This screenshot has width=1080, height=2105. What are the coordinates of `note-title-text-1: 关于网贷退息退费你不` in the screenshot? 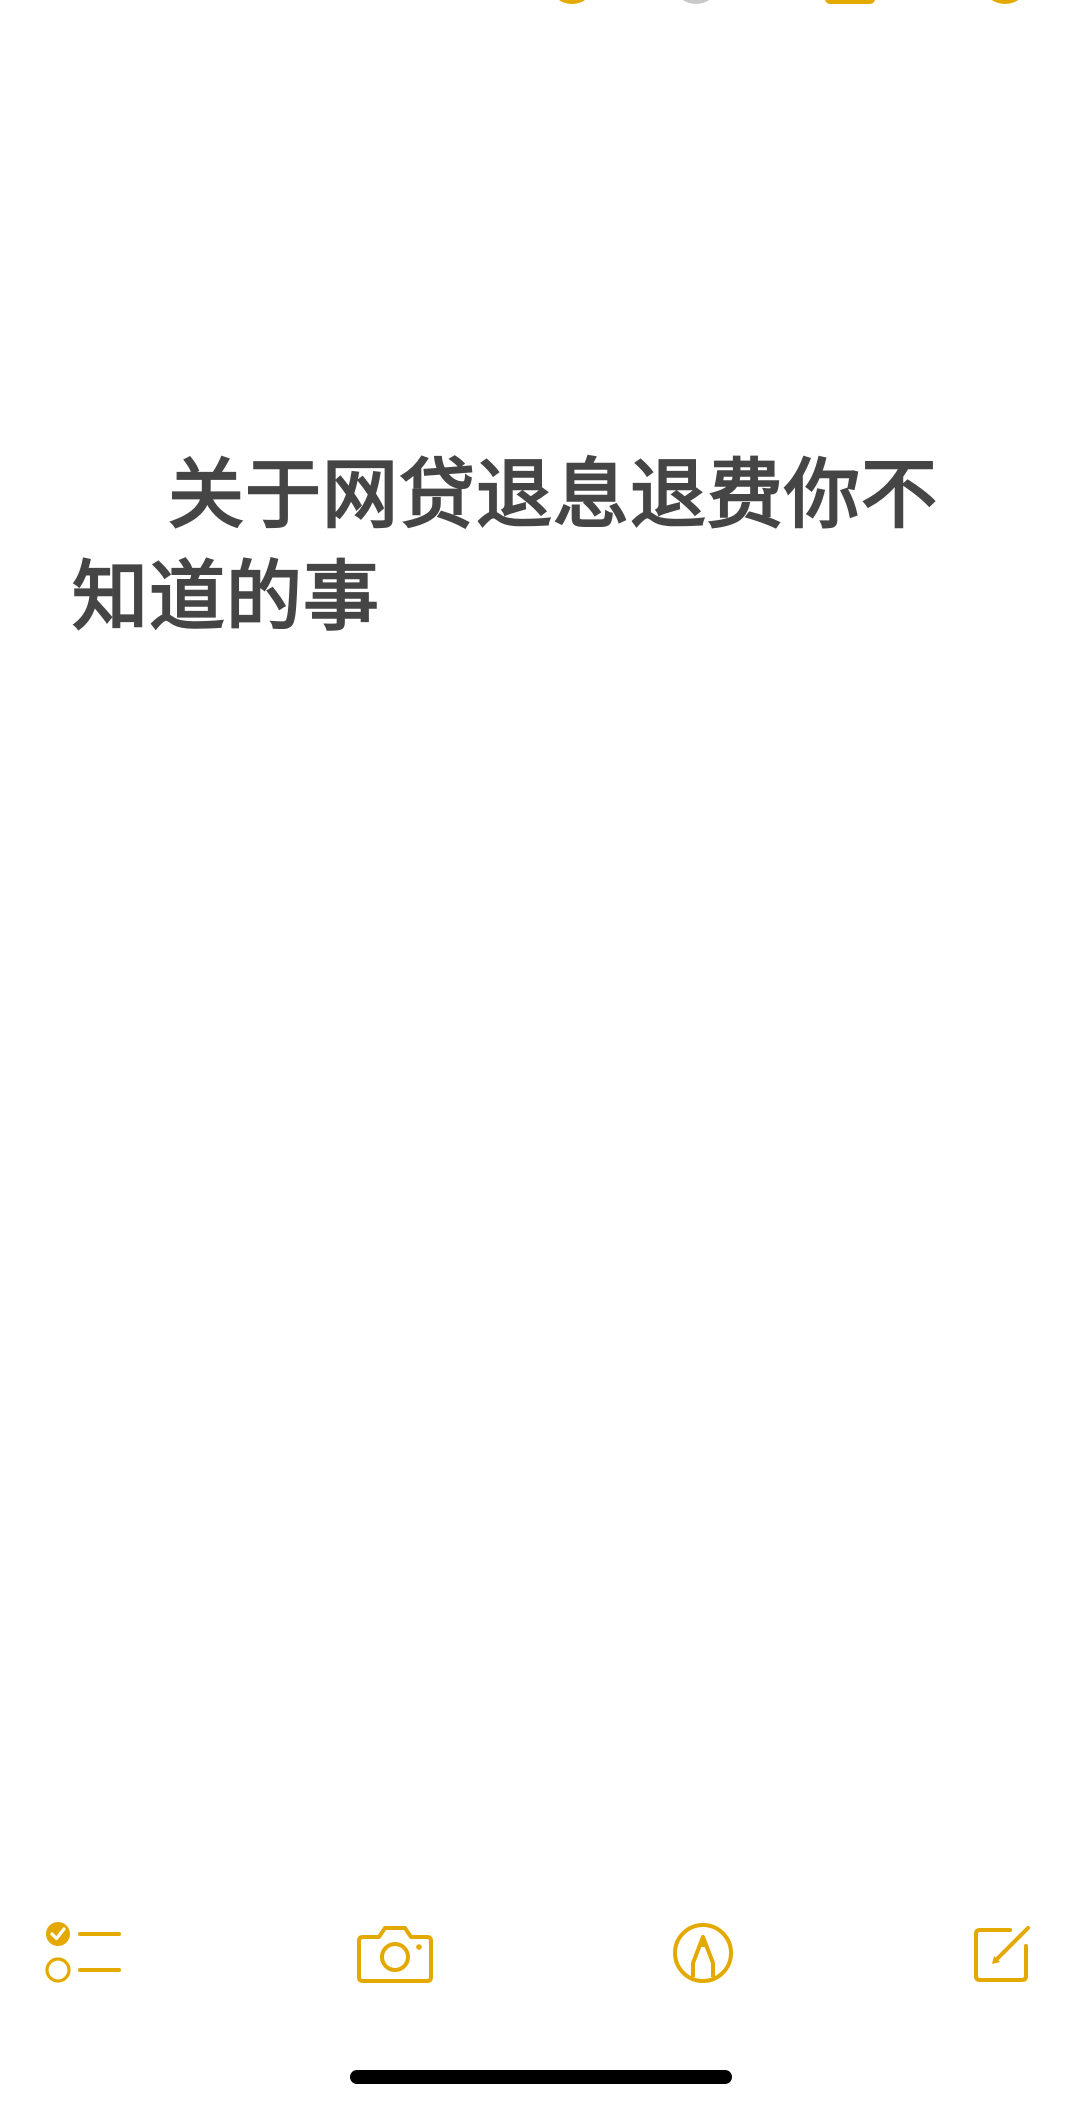 It's located at (553, 494).